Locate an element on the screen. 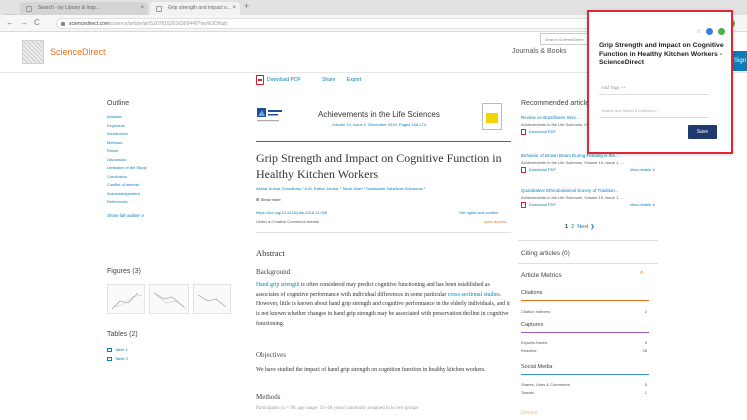 This screenshot has width=747, height=420. license-text: Under a Creative Commons license is located at coordinates (287, 221).